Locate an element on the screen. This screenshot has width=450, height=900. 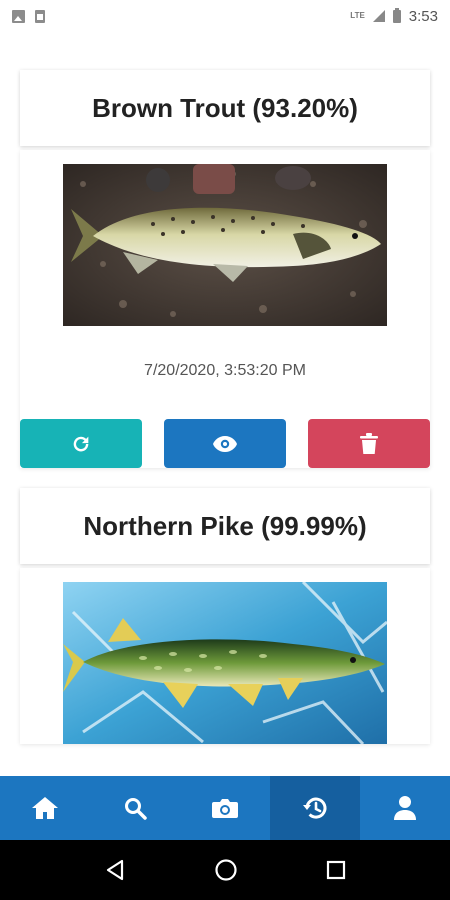
nav-profile is located at coordinates (405, 808).